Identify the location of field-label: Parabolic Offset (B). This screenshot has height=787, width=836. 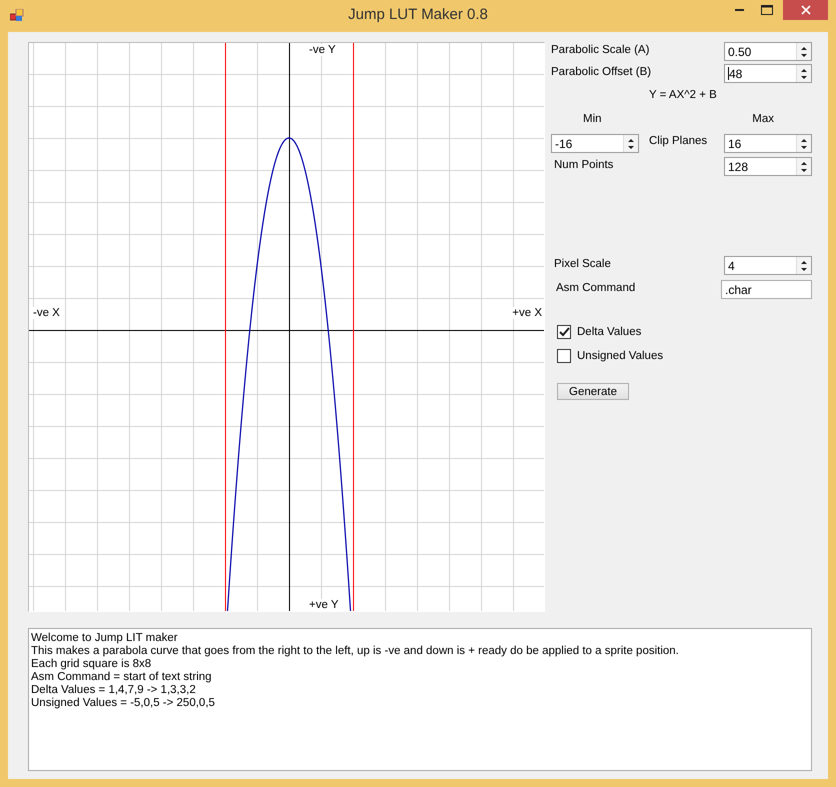
(601, 71).